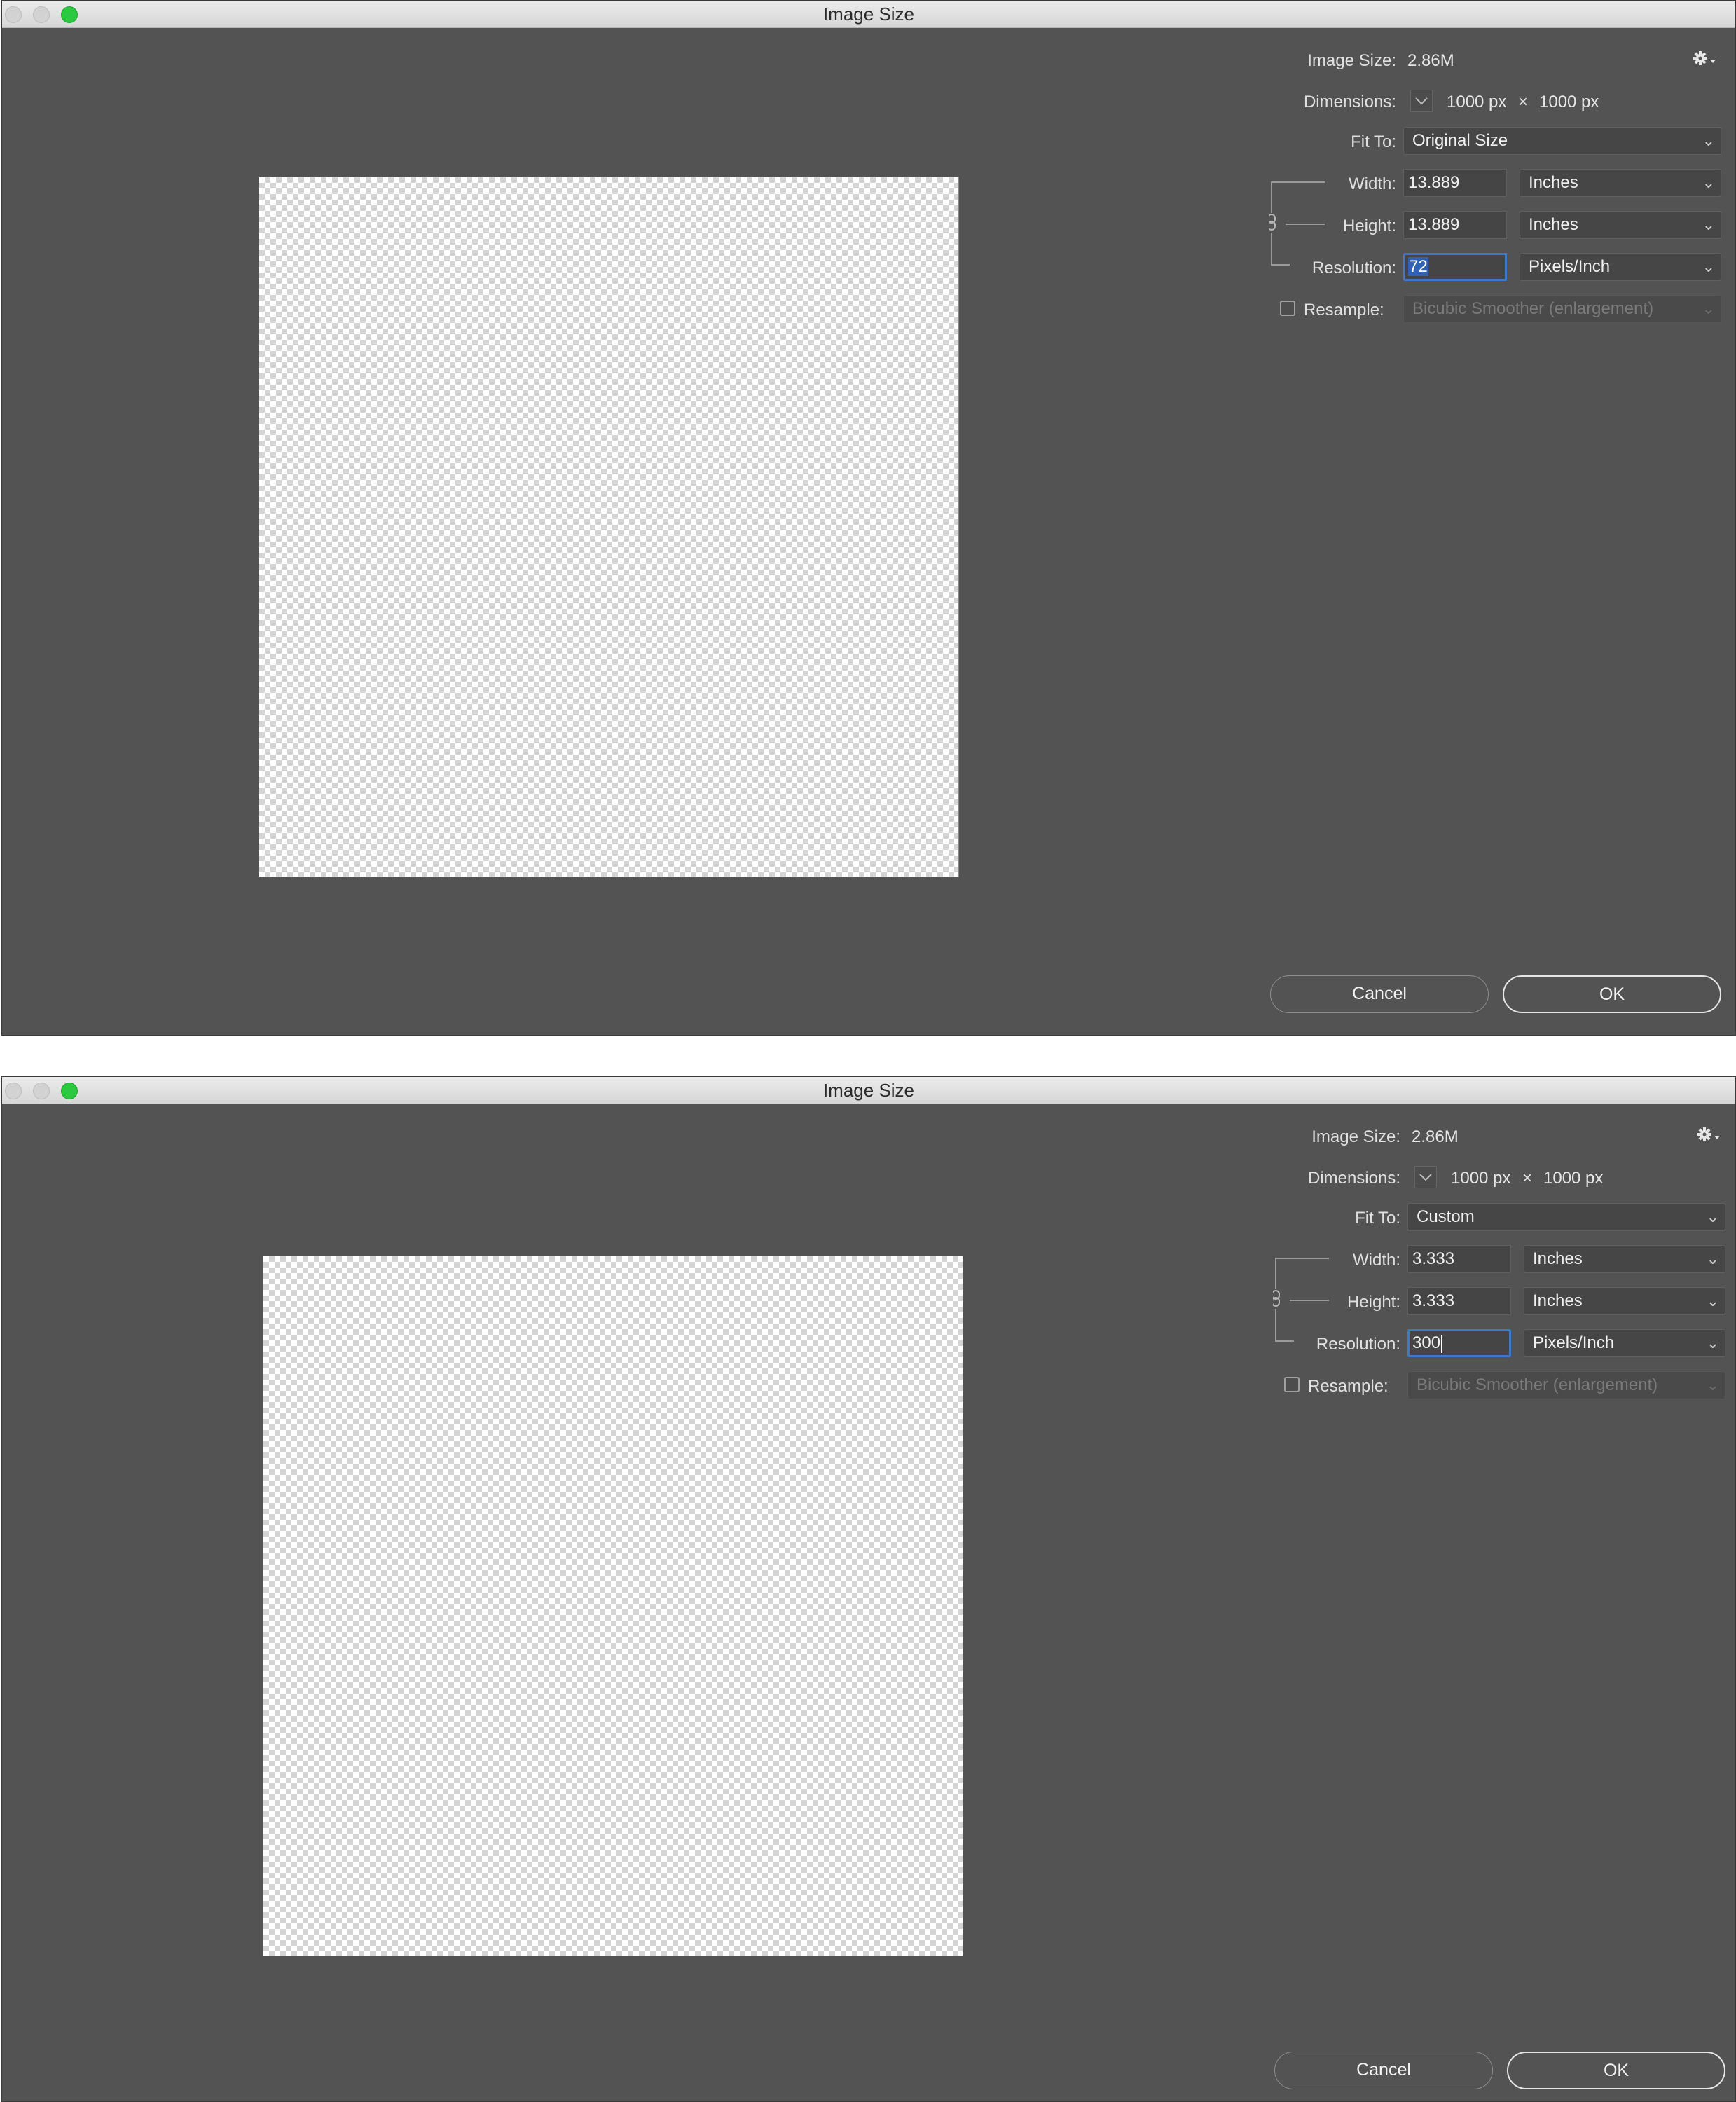  I want to click on height-input: 13.889, so click(1455, 225).